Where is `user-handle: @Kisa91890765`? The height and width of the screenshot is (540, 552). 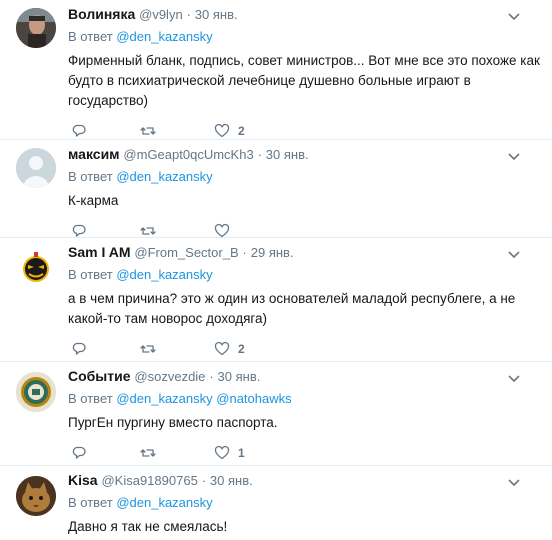 user-handle: @Kisa91890765 is located at coordinates (149, 480).